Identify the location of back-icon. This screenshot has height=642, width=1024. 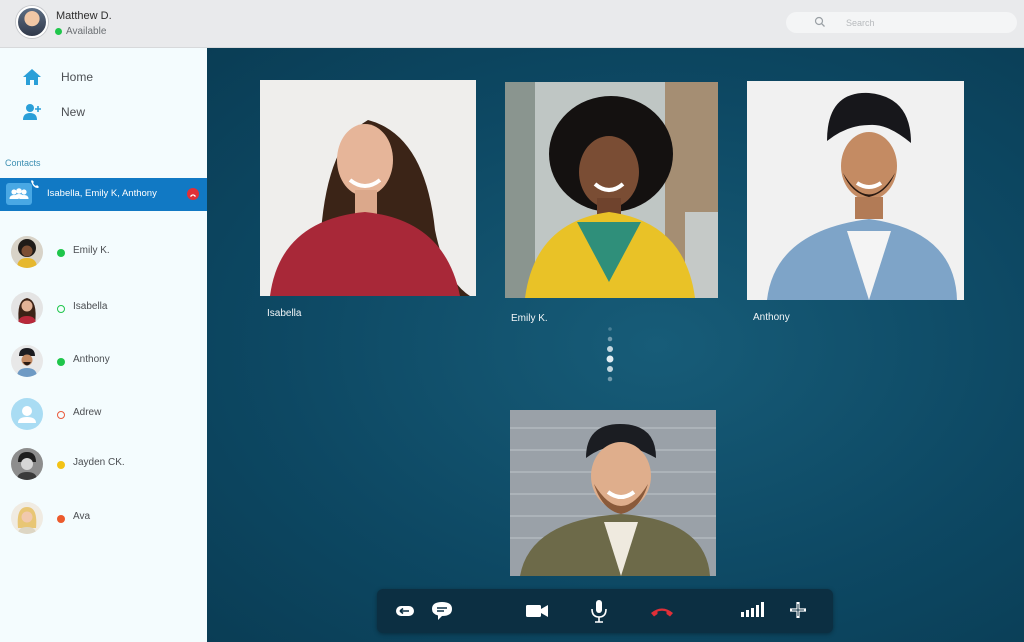
(405, 611).